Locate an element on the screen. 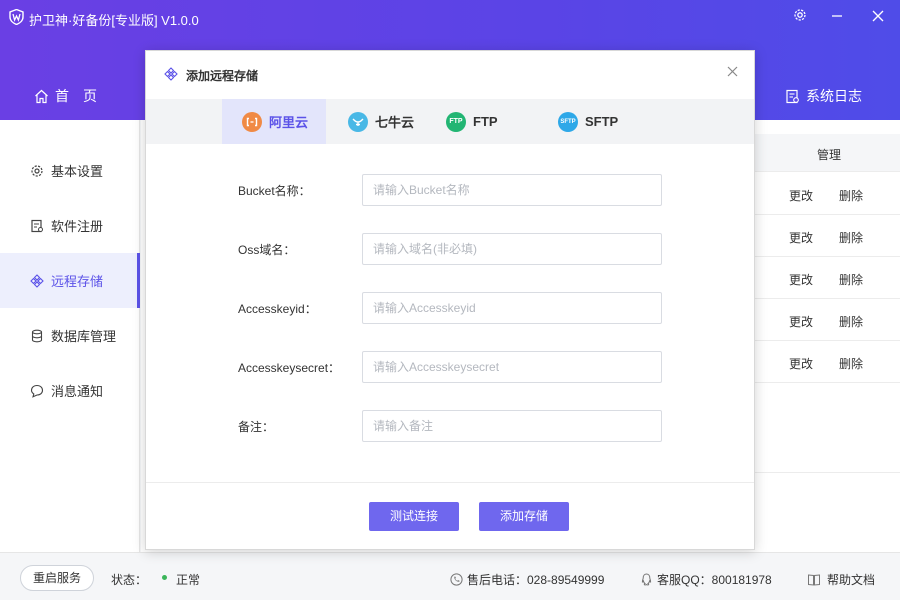 The height and width of the screenshot is (600, 900). status-value: 正常 is located at coordinates (188, 580).